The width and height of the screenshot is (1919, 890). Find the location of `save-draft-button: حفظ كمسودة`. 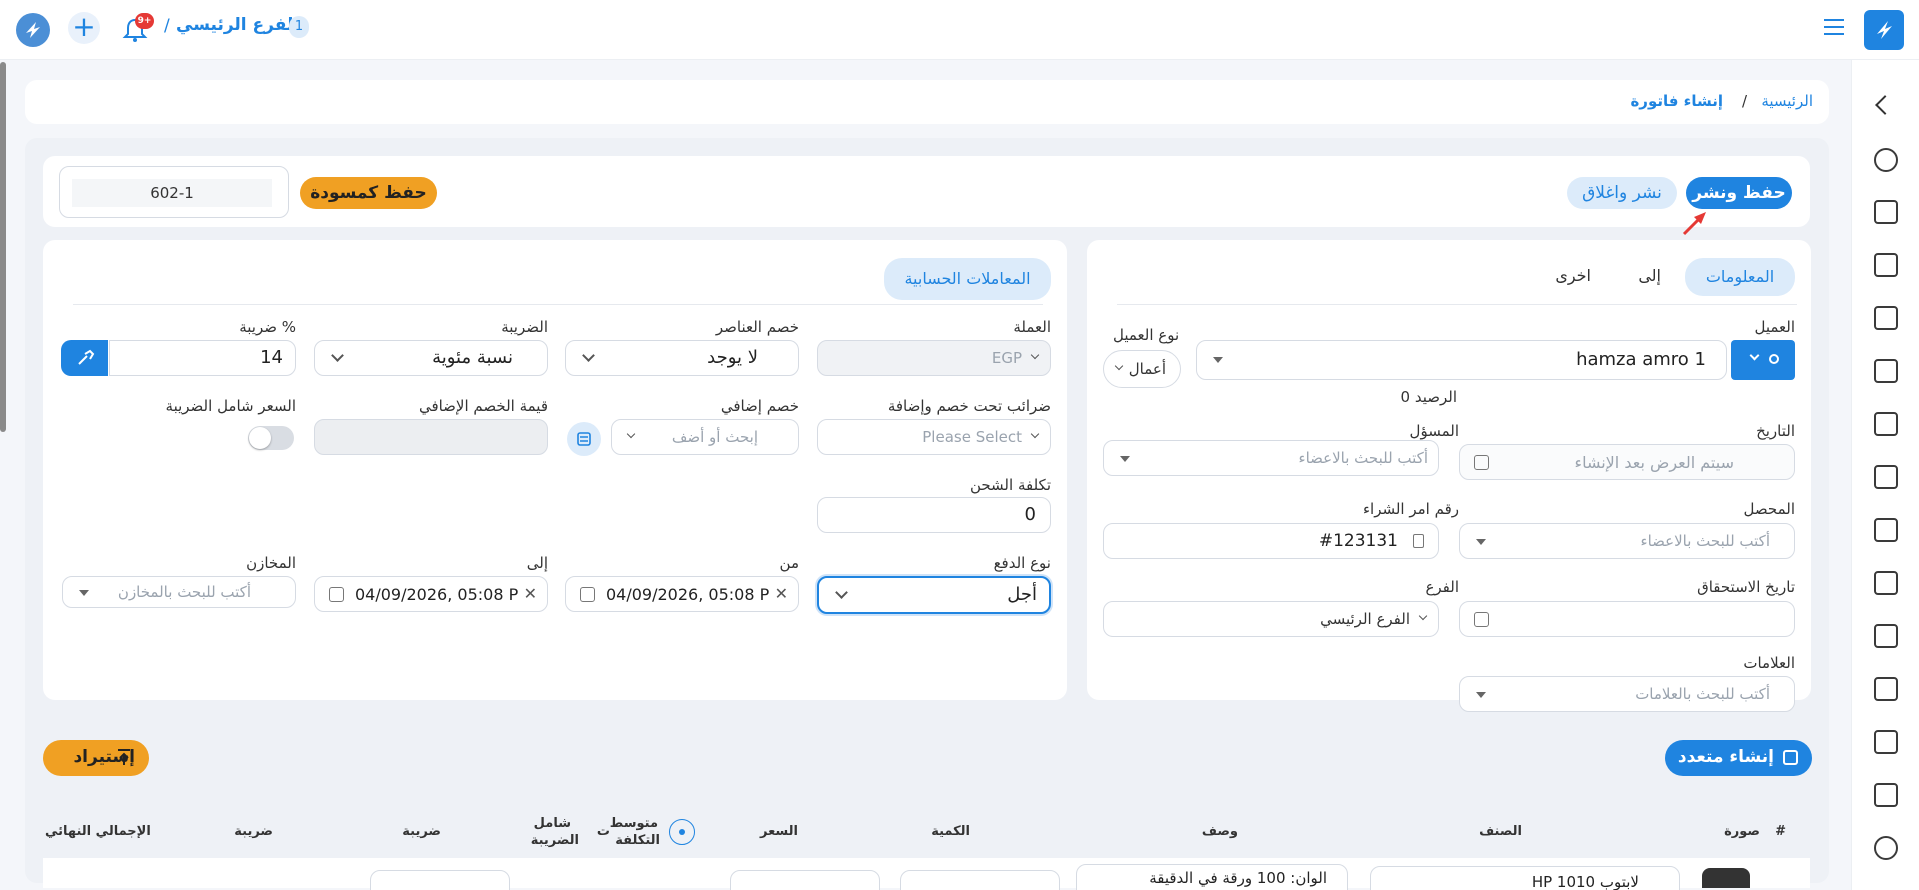

save-draft-button: حفظ كمسودة is located at coordinates (368, 193).